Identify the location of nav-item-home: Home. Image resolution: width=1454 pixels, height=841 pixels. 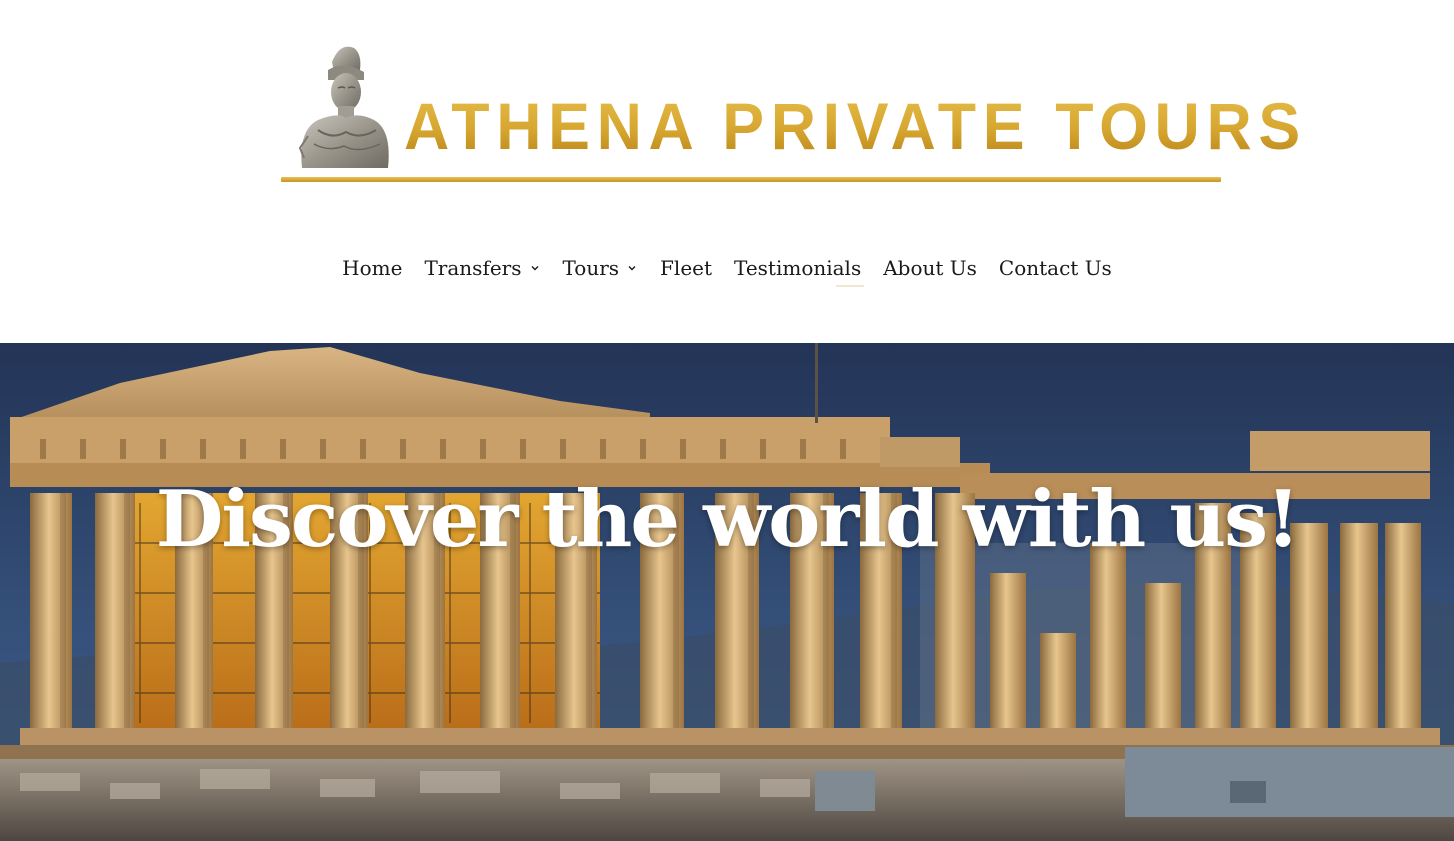
(372, 268).